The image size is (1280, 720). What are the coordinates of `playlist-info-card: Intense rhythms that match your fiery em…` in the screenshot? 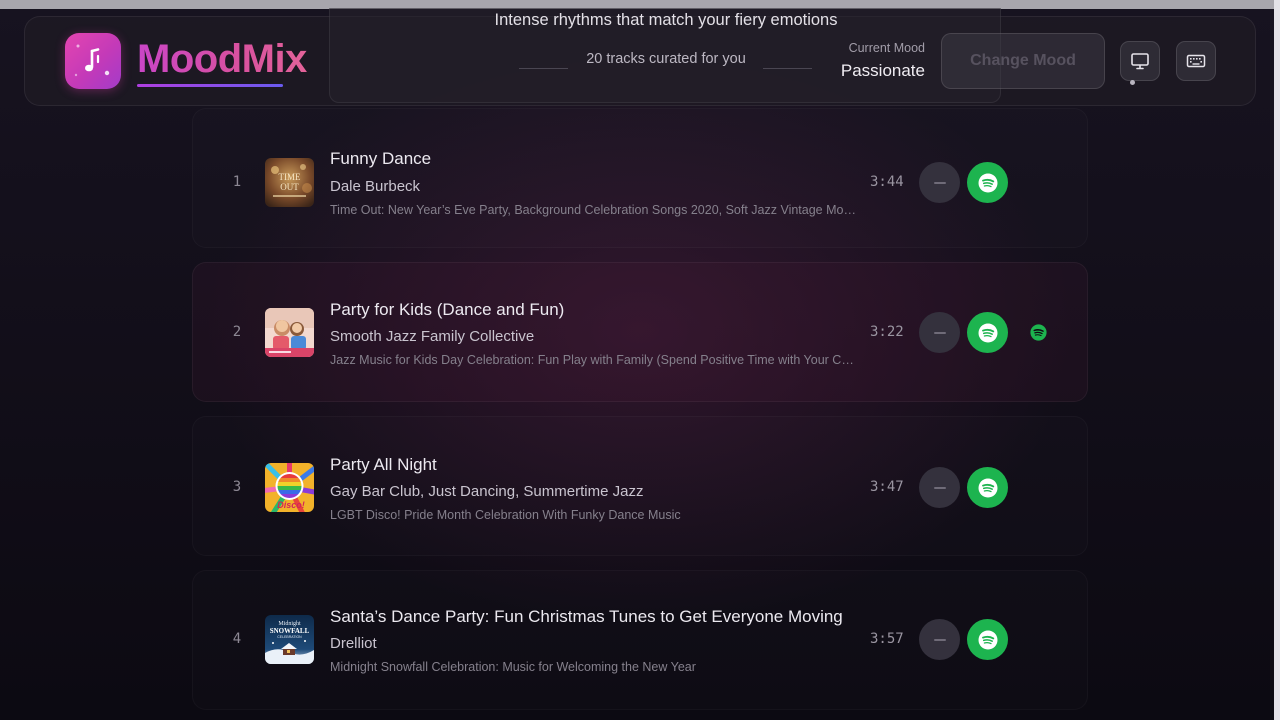 It's located at (665, 55).